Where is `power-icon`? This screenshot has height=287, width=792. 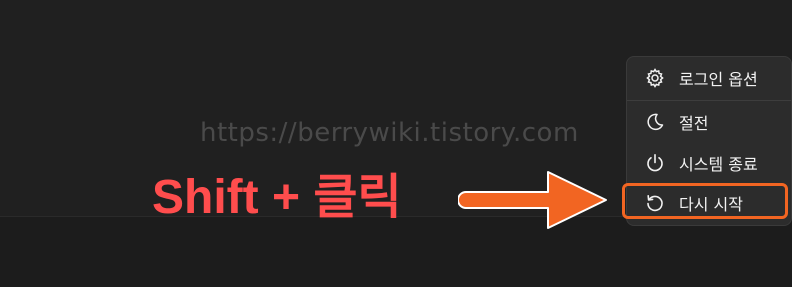
power-icon is located at coordinates (655, 163).